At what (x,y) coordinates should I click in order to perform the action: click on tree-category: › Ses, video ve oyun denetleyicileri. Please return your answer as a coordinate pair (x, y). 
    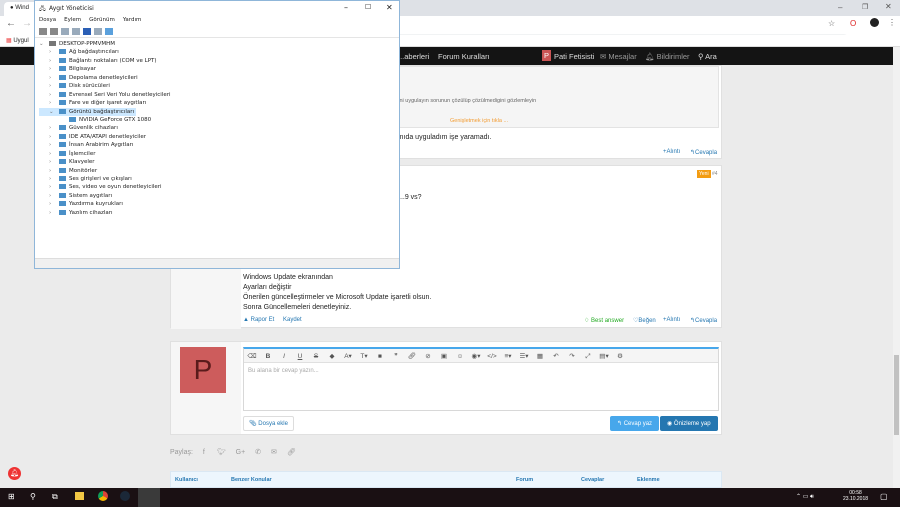
    Looking at the image, I should click on (217, 187).